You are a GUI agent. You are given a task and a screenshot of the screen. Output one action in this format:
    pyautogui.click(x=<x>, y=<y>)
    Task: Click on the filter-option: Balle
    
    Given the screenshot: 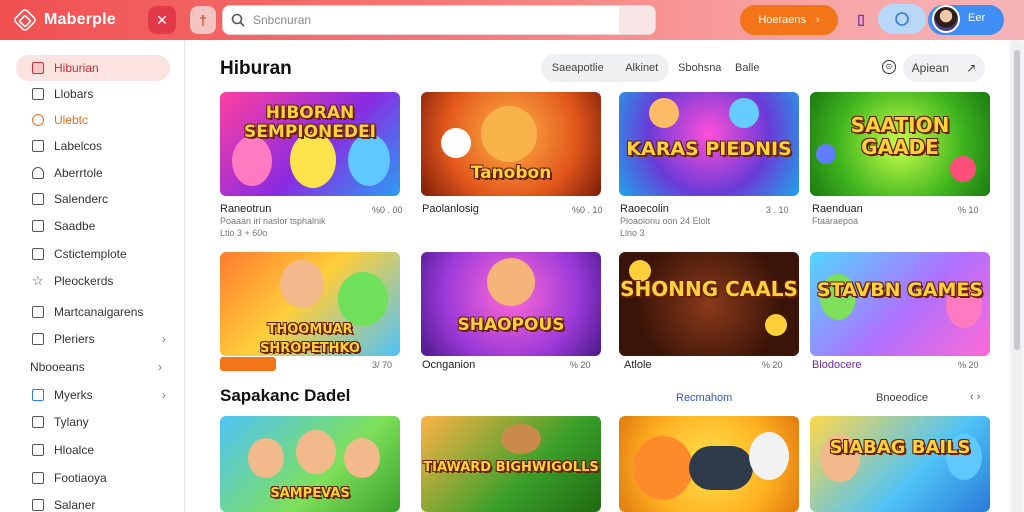 What is the action you would take?
    pyautogui.click(x=747, y=68)
    